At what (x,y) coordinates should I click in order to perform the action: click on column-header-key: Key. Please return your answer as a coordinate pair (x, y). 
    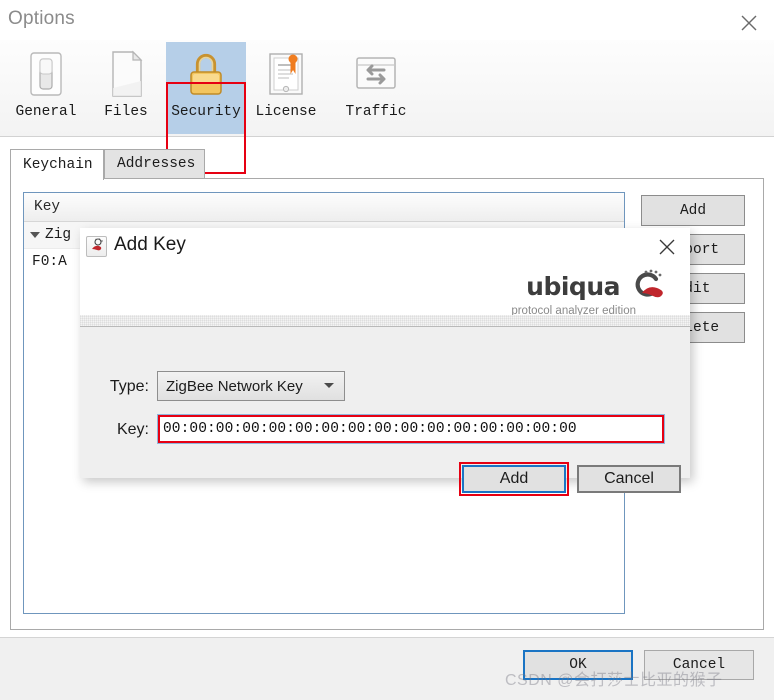
    Looking at the image, I should click on (47, 207).